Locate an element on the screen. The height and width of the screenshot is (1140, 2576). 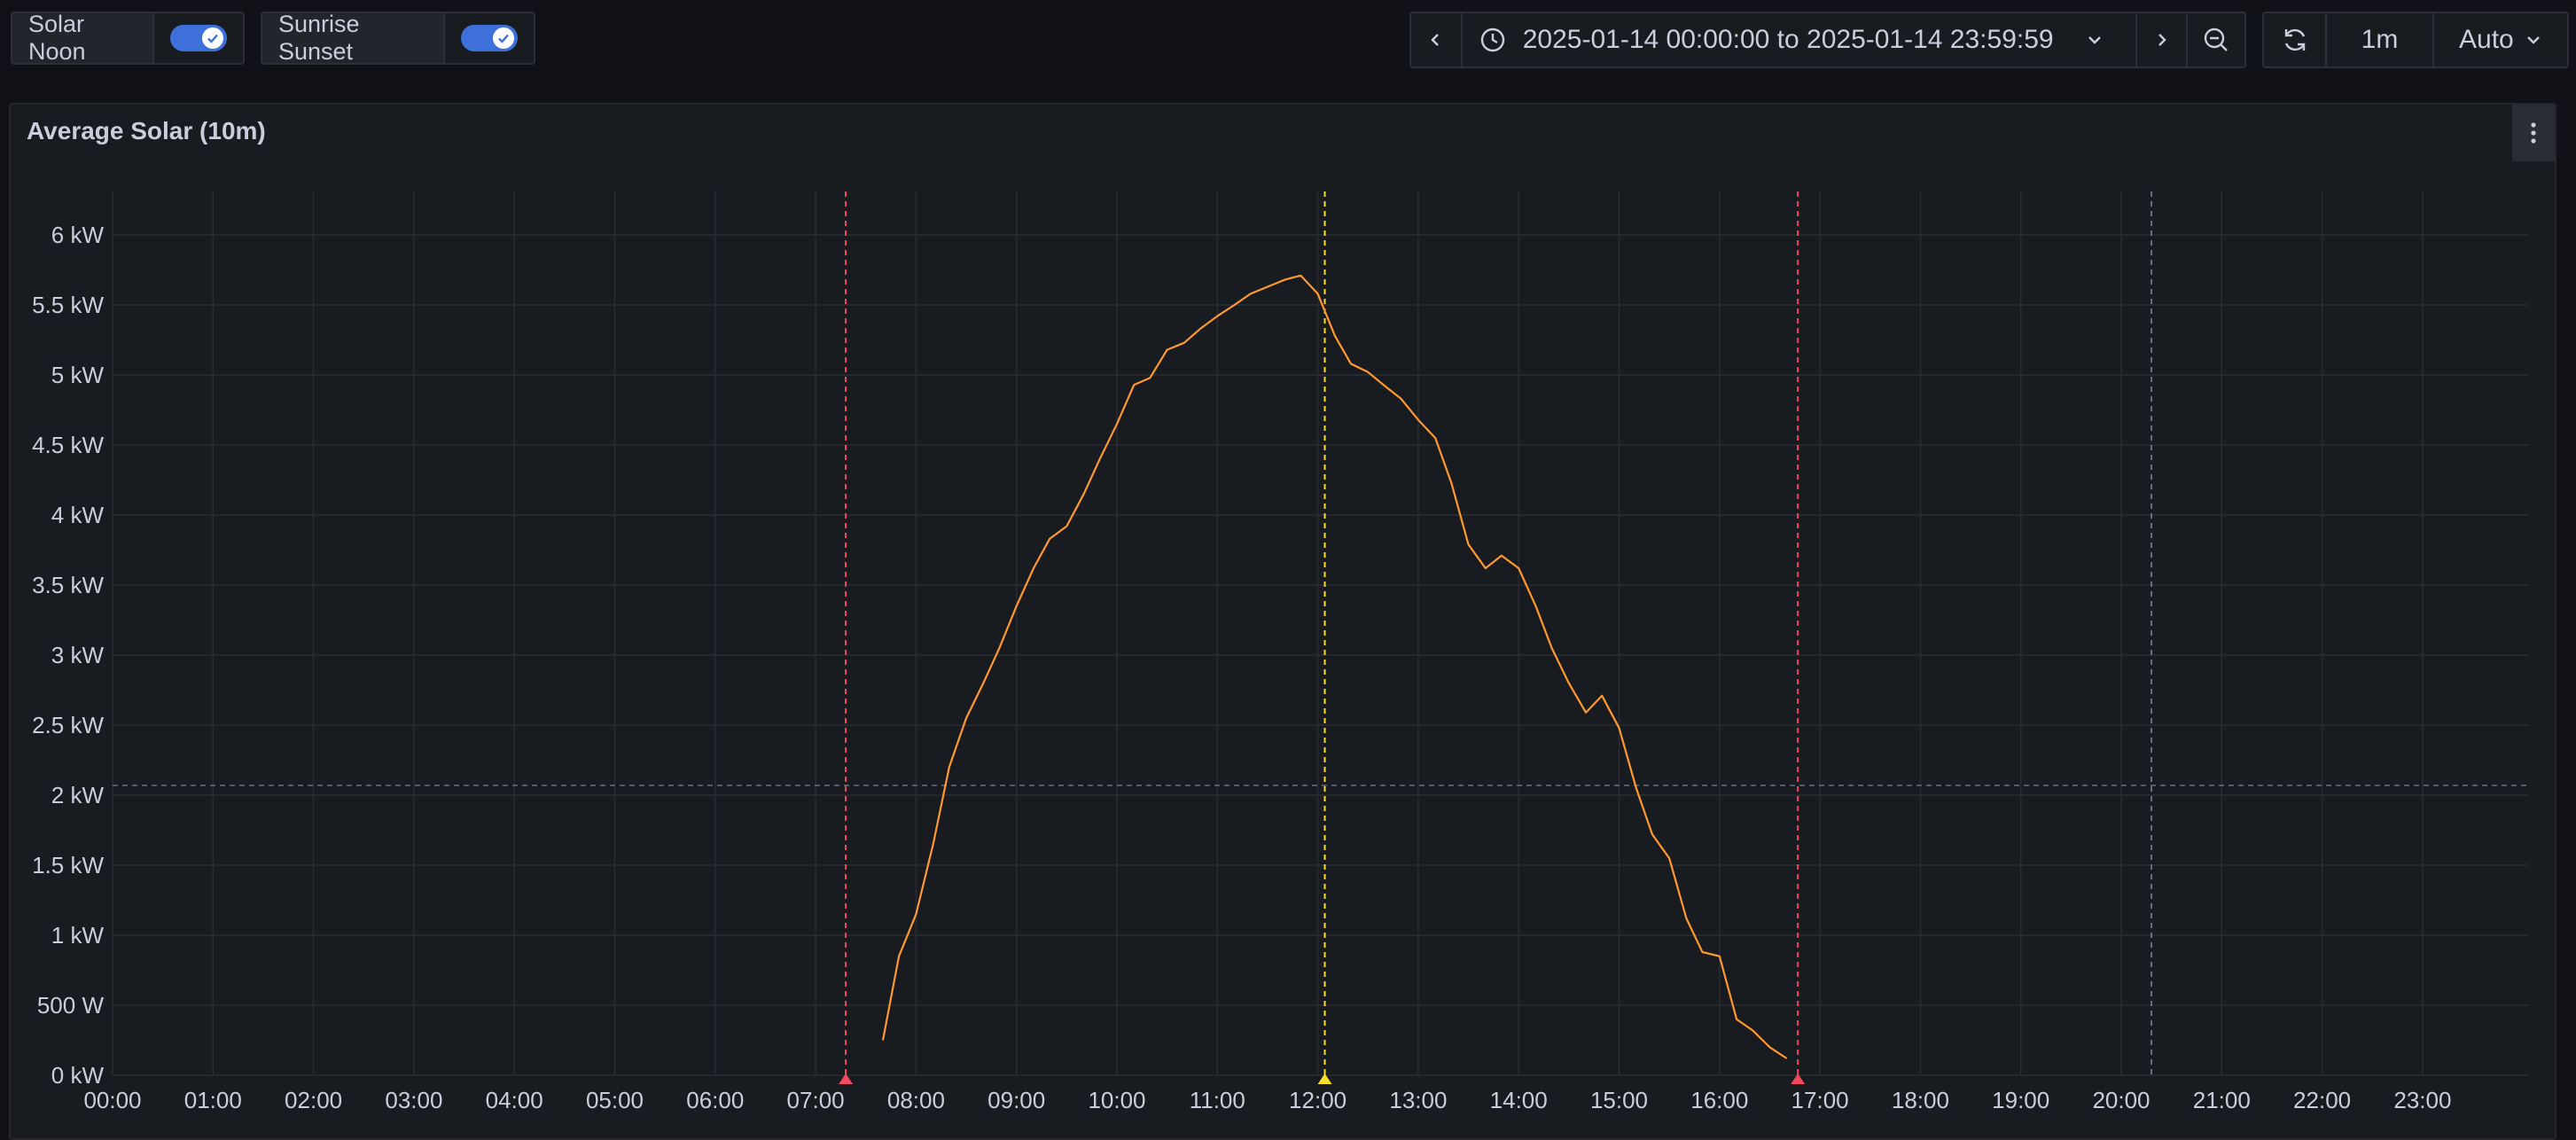
x-tick-label: 21:00 is located at coordinates (2222, 1100).